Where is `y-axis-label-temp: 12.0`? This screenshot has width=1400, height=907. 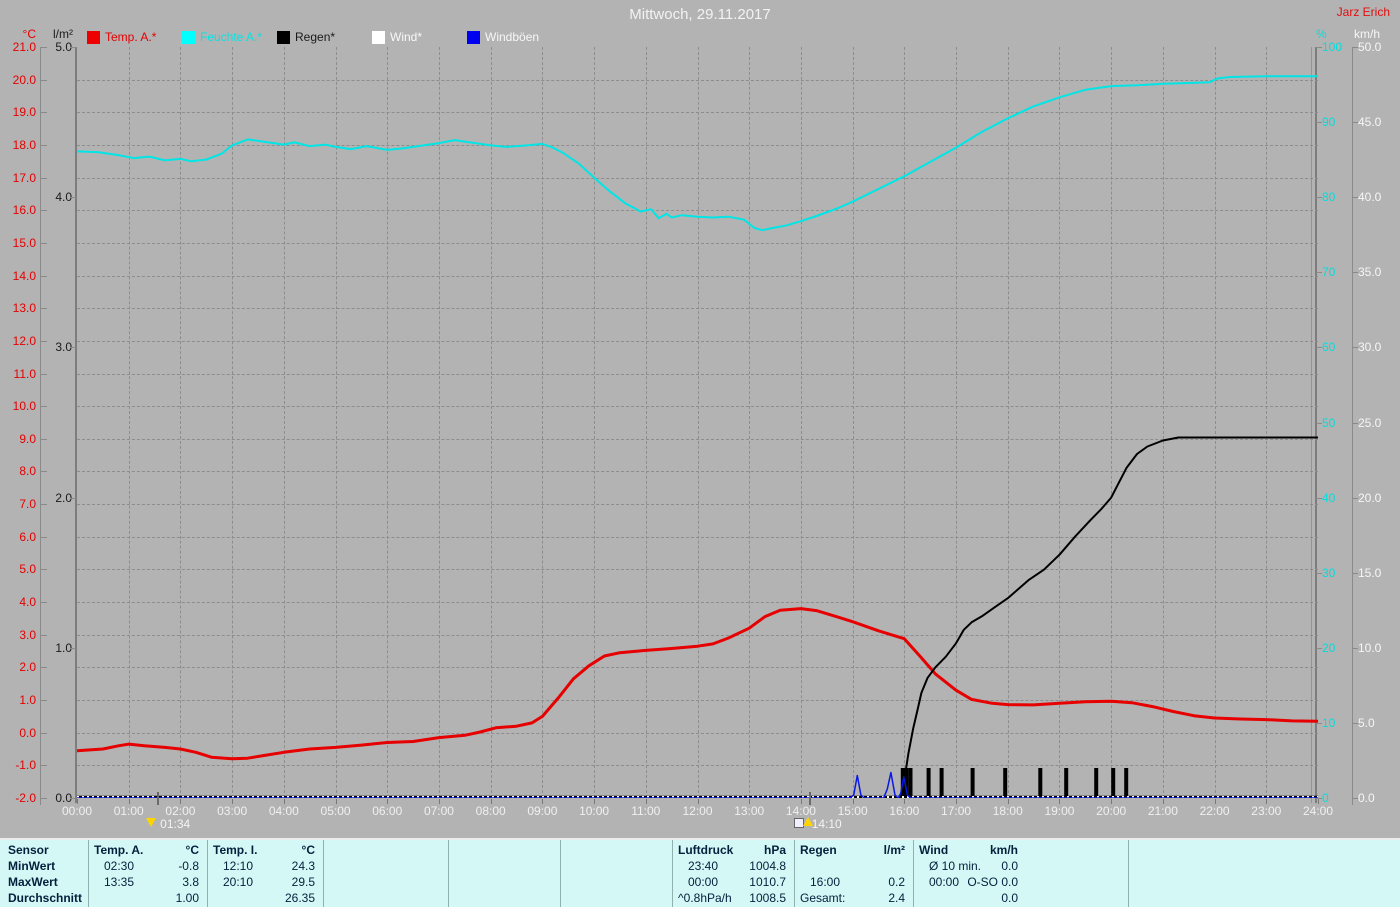 y-axis-label-temp: 12.0 is located at coordinates (24, 340).